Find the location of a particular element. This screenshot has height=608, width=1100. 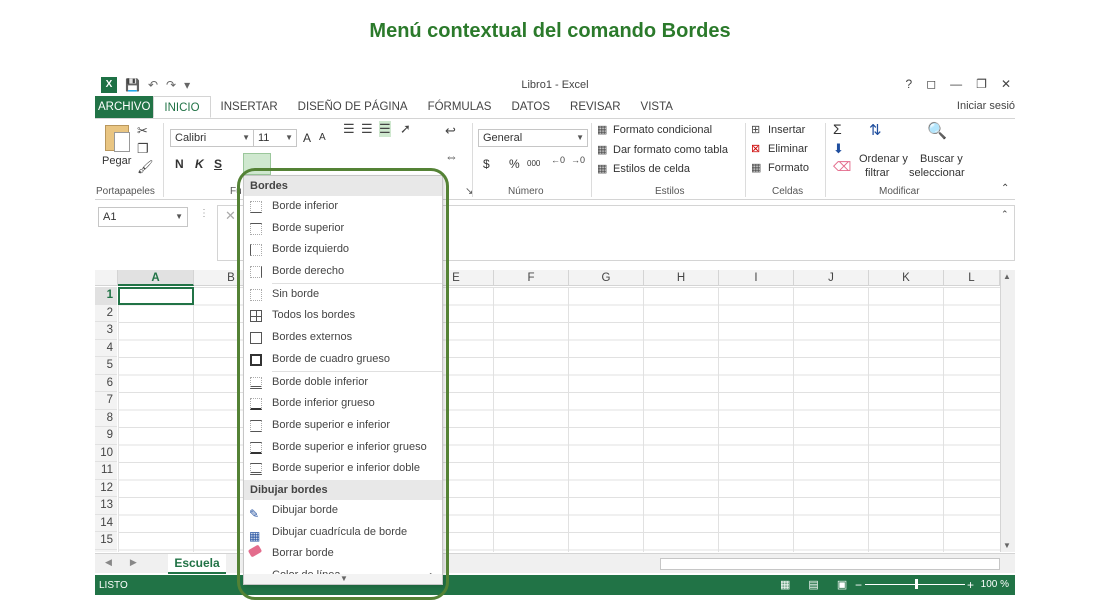

decrease-decimal-icon: →0 is located at coordinates (578, 160).